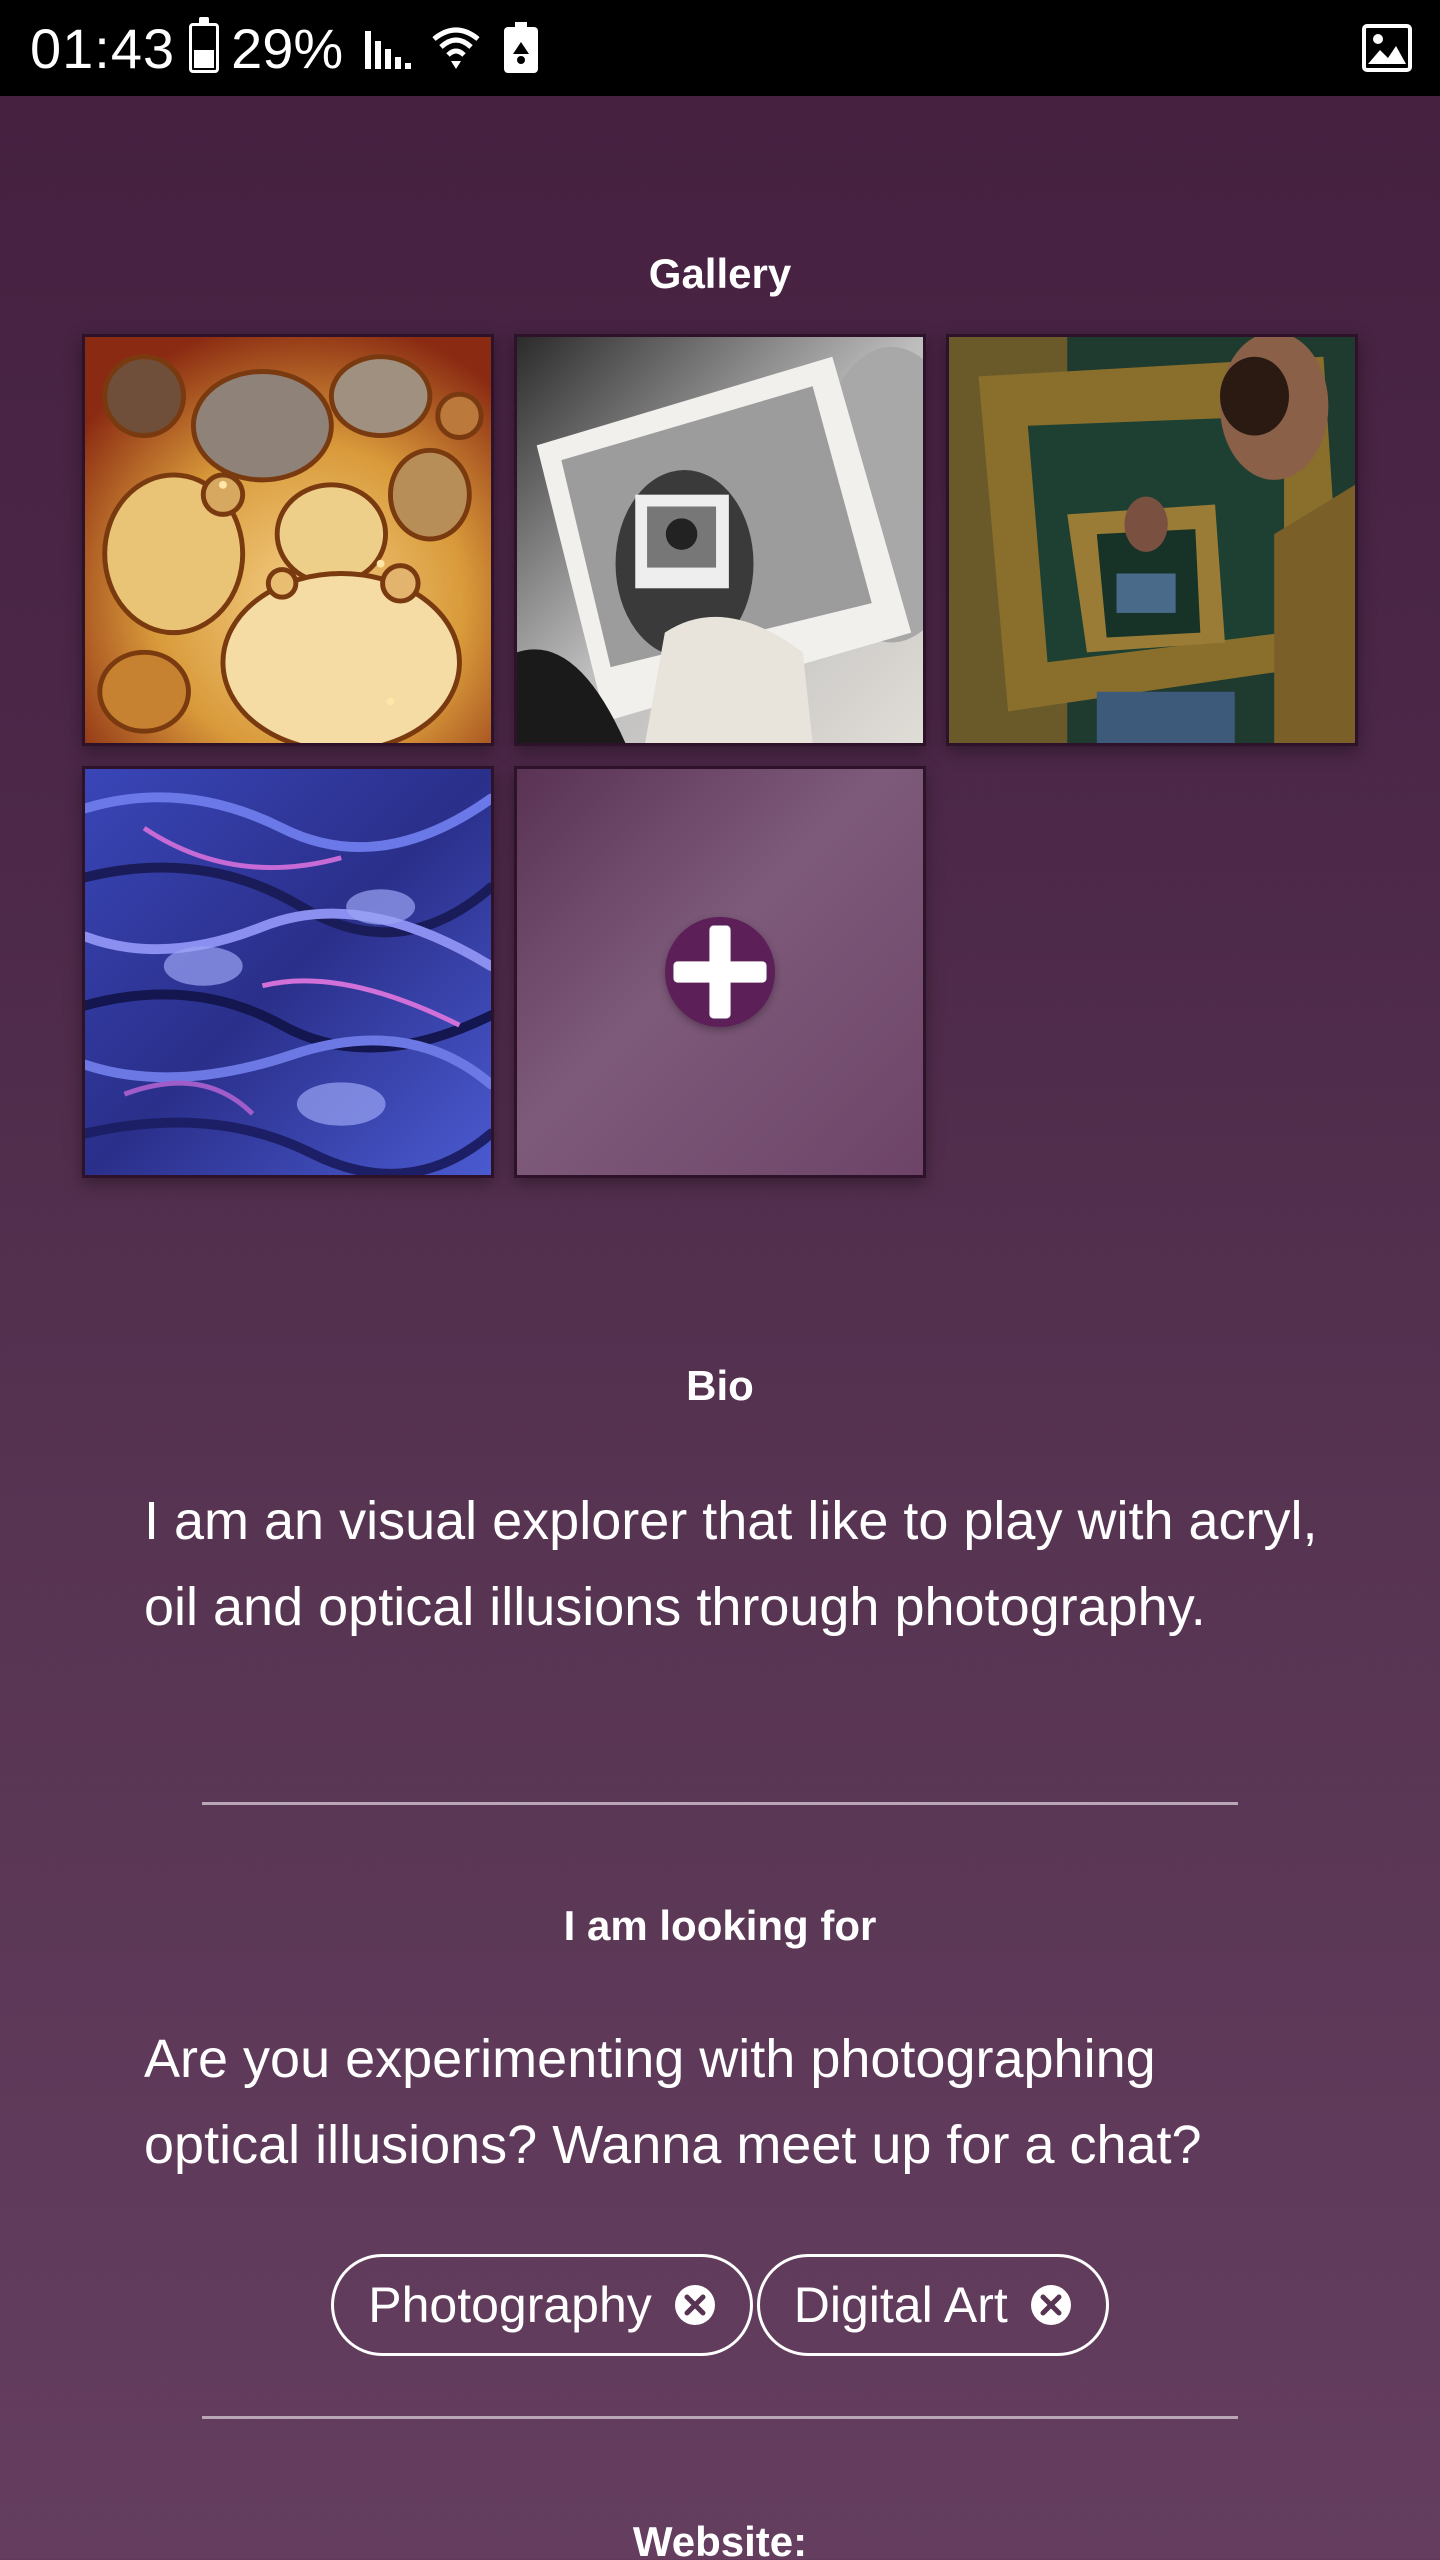 Image resolution: width=1440 pixels, height=2560 pixels. I want to click on plus-icon, so click(720, 972).